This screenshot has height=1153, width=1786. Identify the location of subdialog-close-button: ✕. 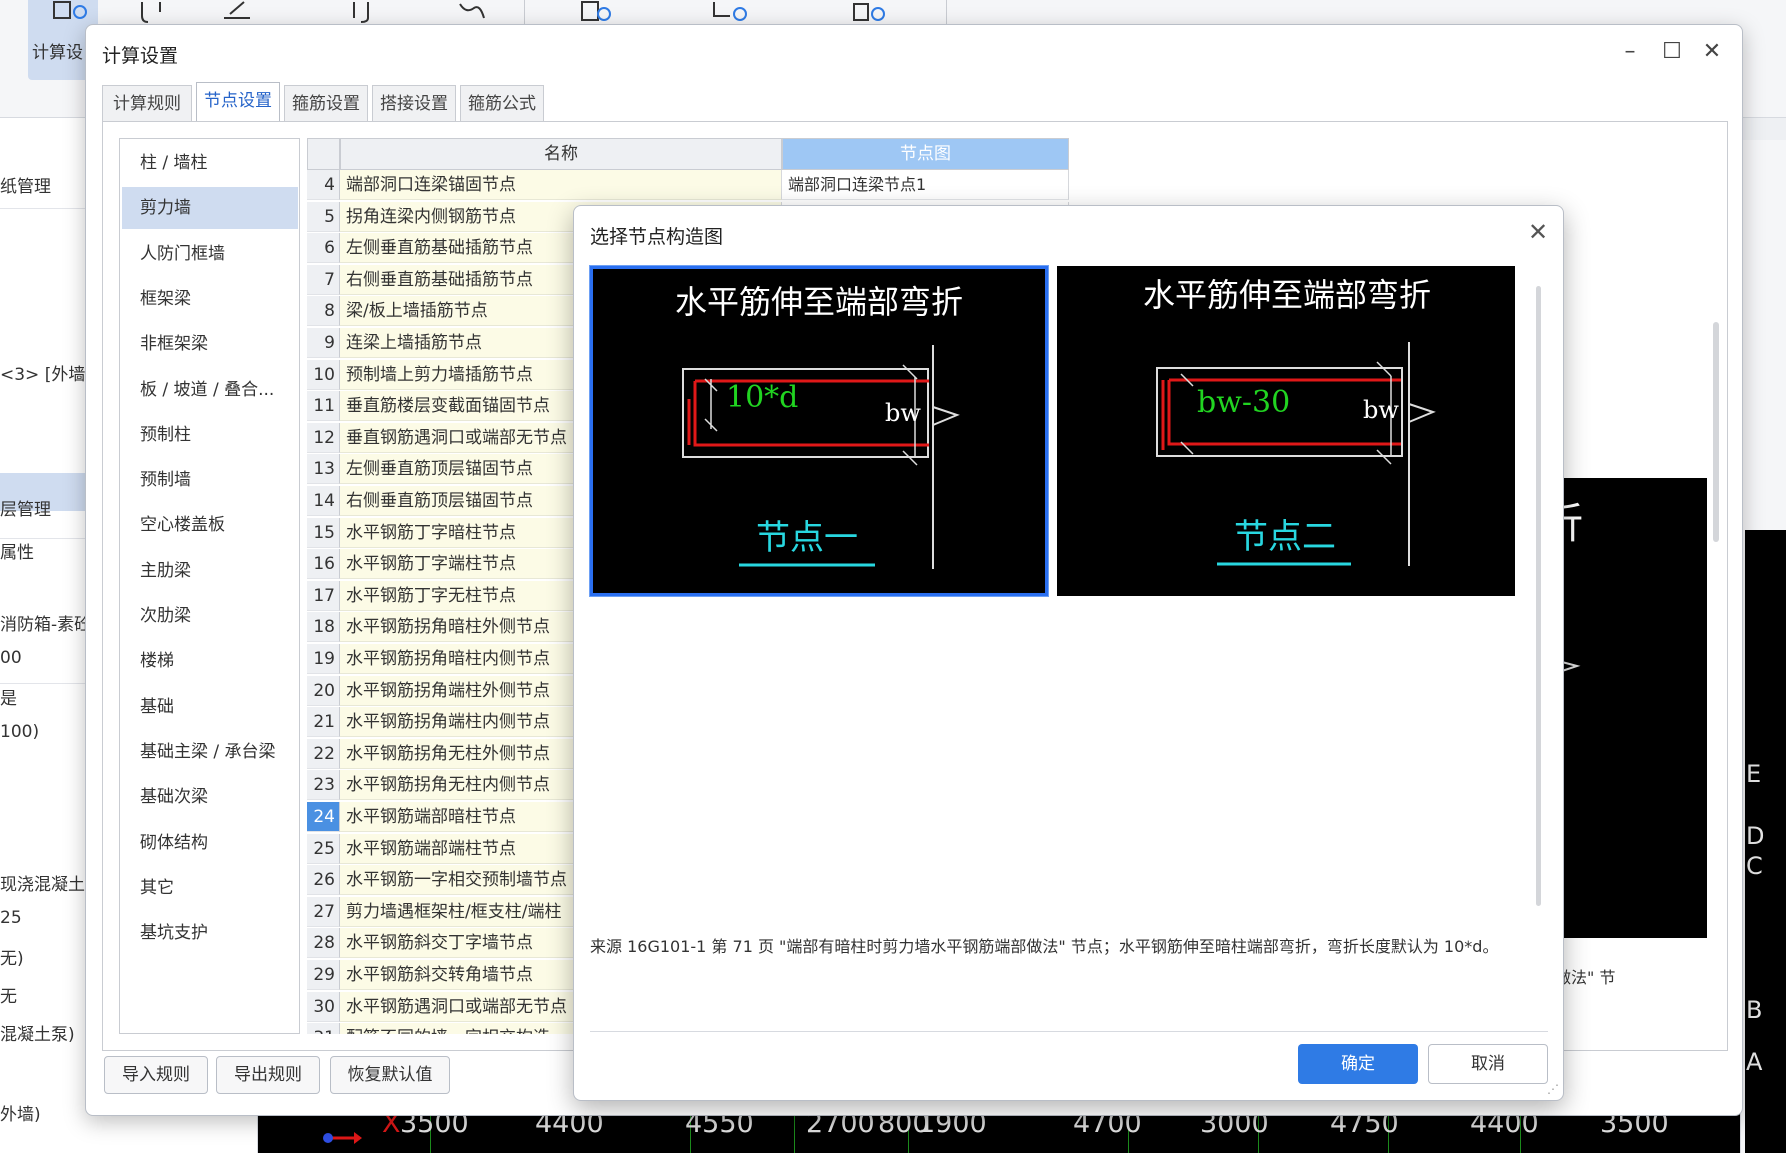
(1538, 232).